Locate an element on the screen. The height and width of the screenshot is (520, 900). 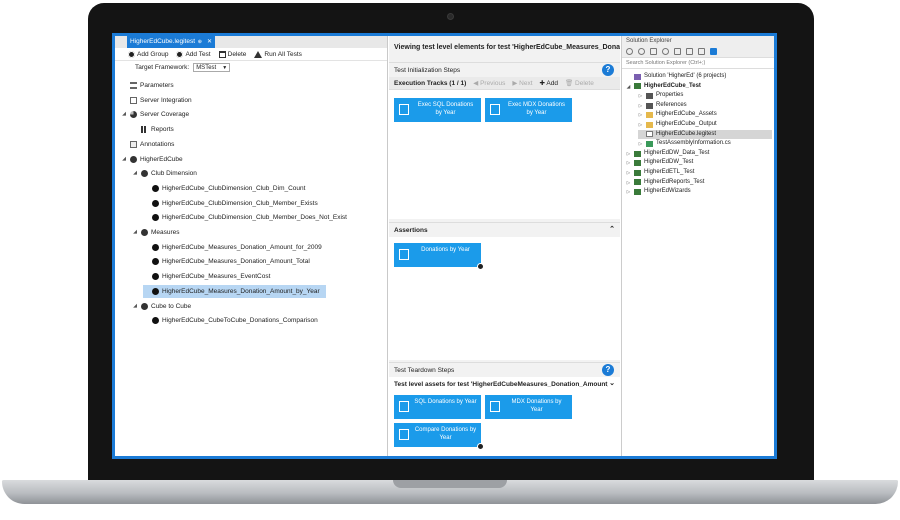
close-icon: ✕ is located at coordinates (209, 42).